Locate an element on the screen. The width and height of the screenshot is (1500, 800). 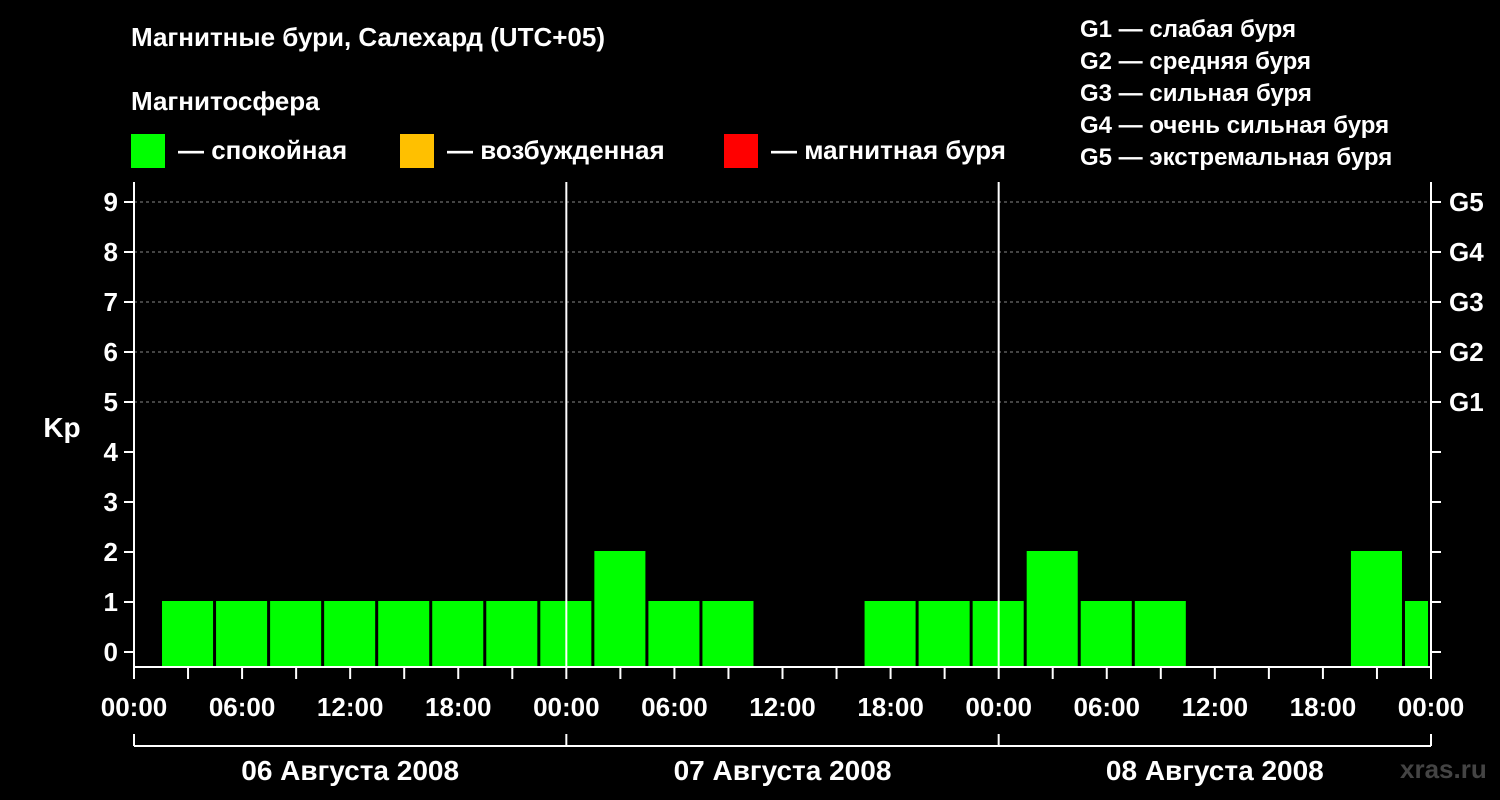
g-level-label: G2 is located at coordinates (1466, 352).